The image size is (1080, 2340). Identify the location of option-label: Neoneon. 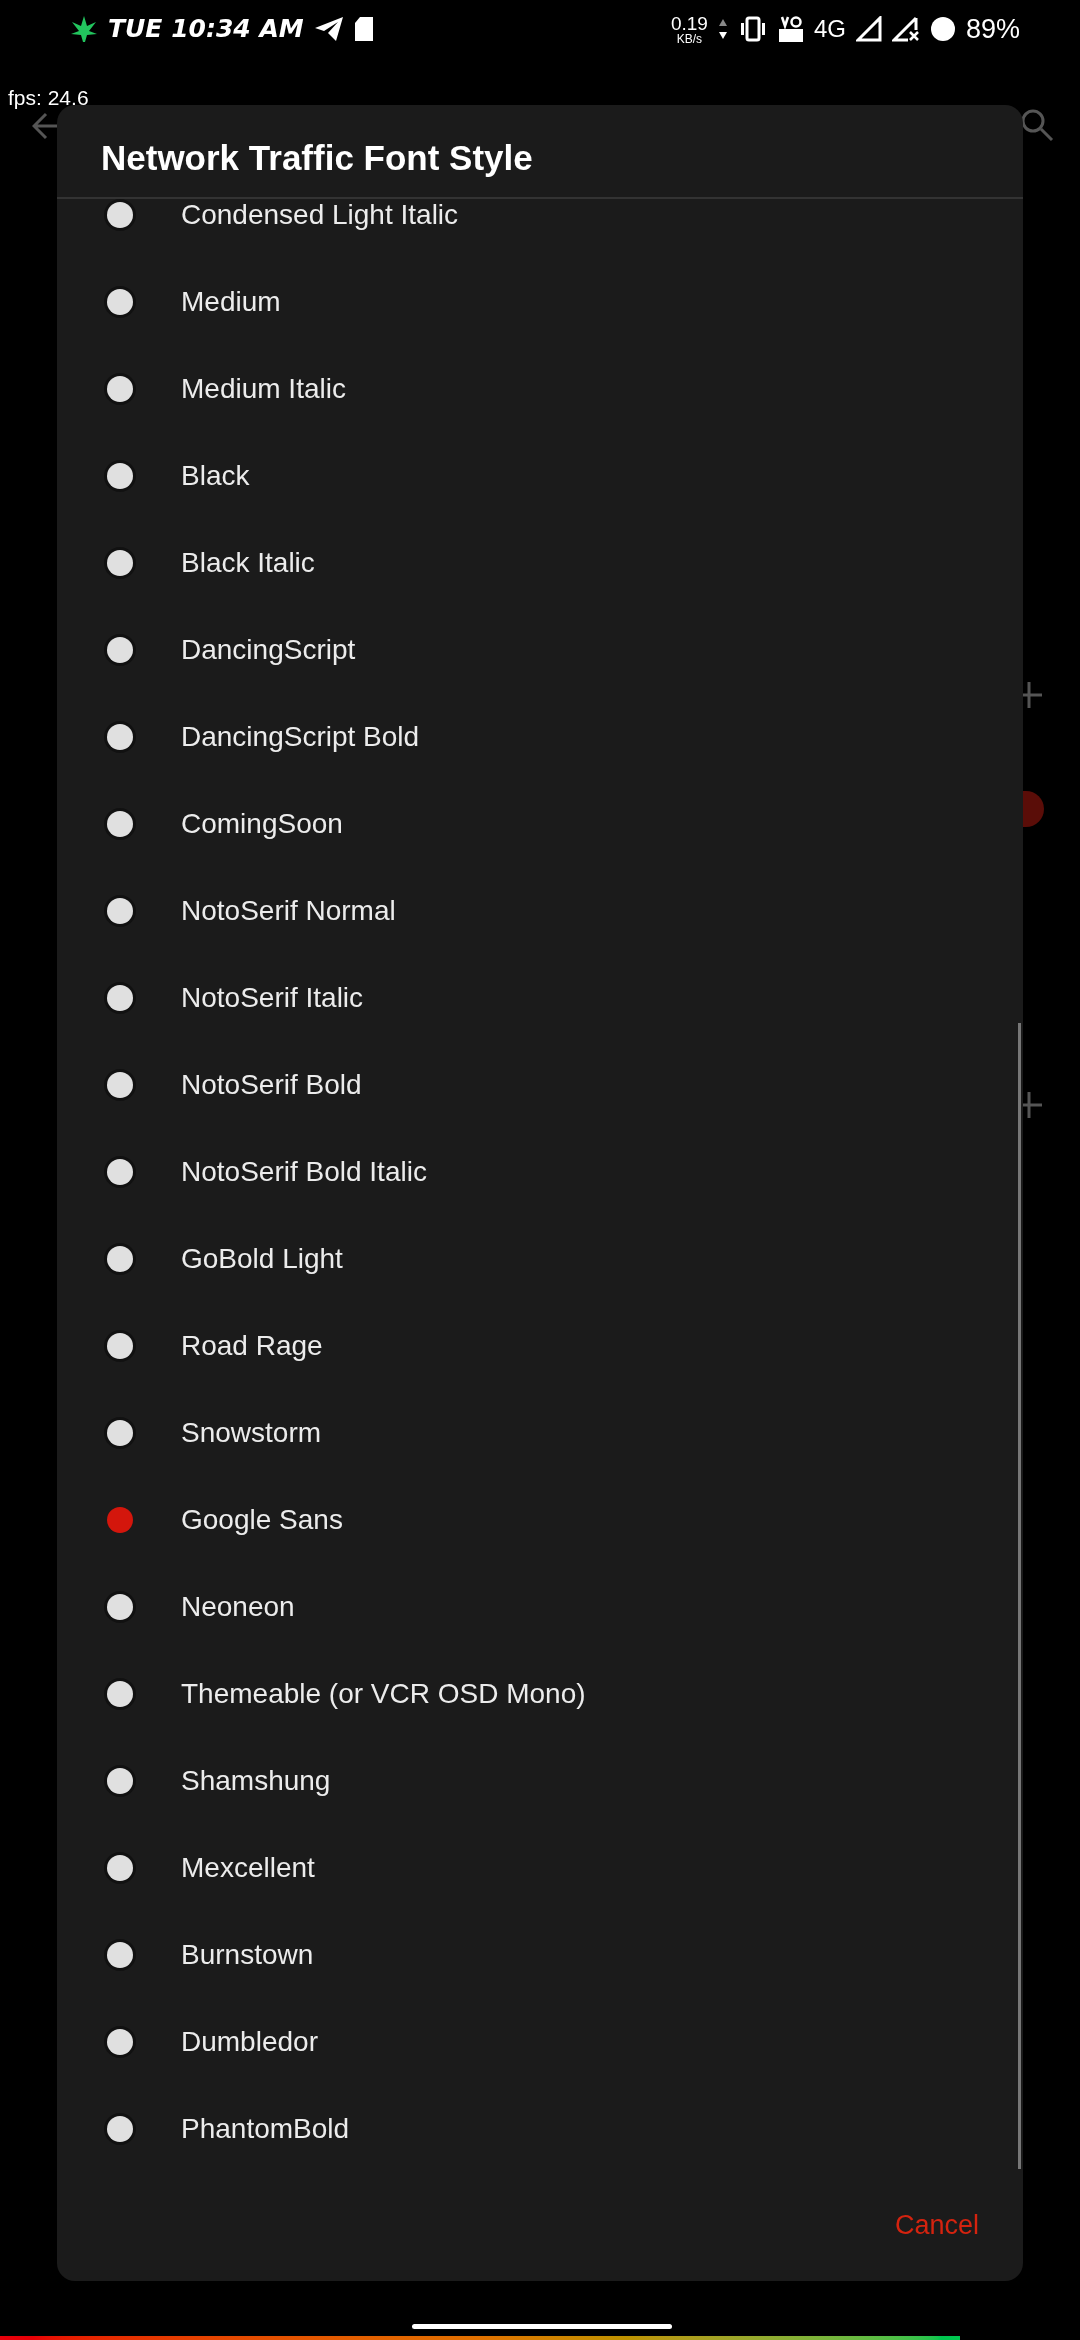
(238, 1606).